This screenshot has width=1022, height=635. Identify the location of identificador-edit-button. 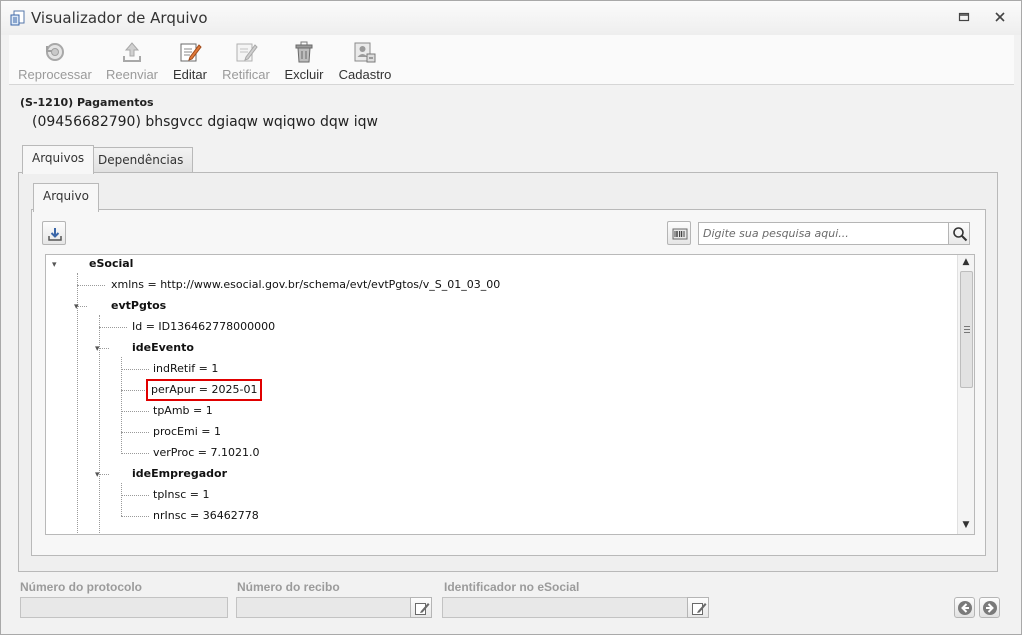
(698, 607).